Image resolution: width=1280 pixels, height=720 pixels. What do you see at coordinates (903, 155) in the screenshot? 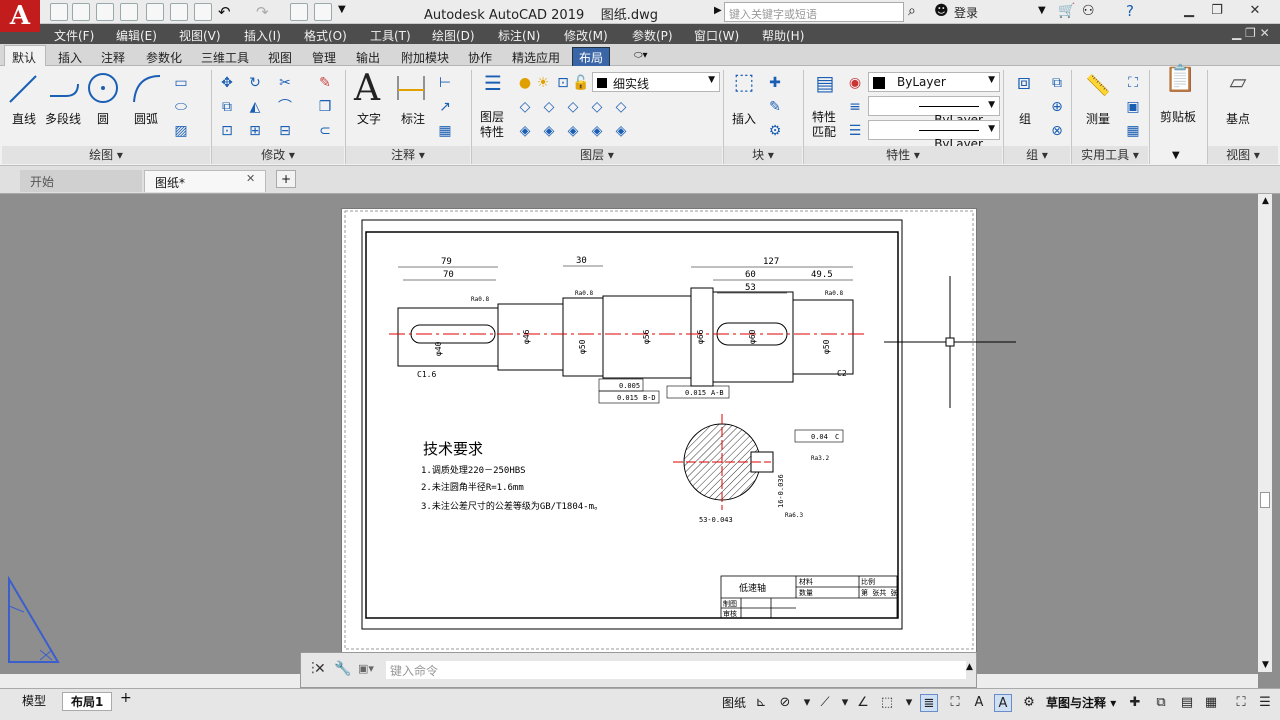
I see `properties-panel-title: 特性 ▾` at bounding box center [903, 155].